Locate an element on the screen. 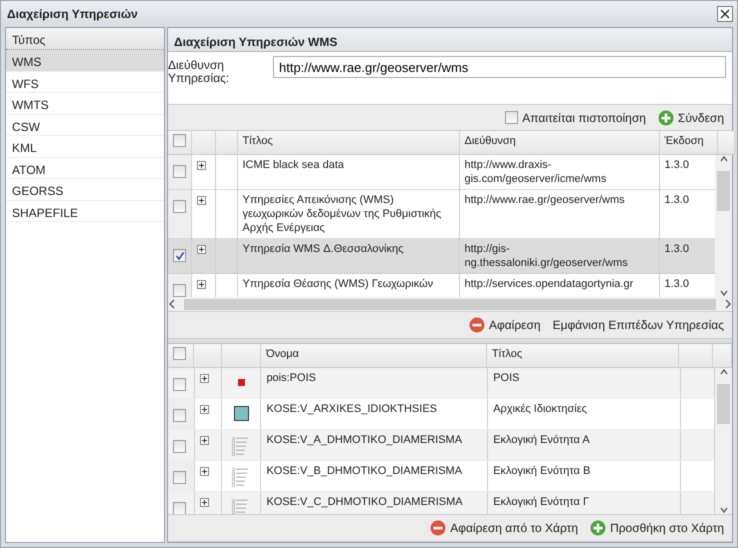  sidebar-item: CSW is located at coordinates (85, 125).